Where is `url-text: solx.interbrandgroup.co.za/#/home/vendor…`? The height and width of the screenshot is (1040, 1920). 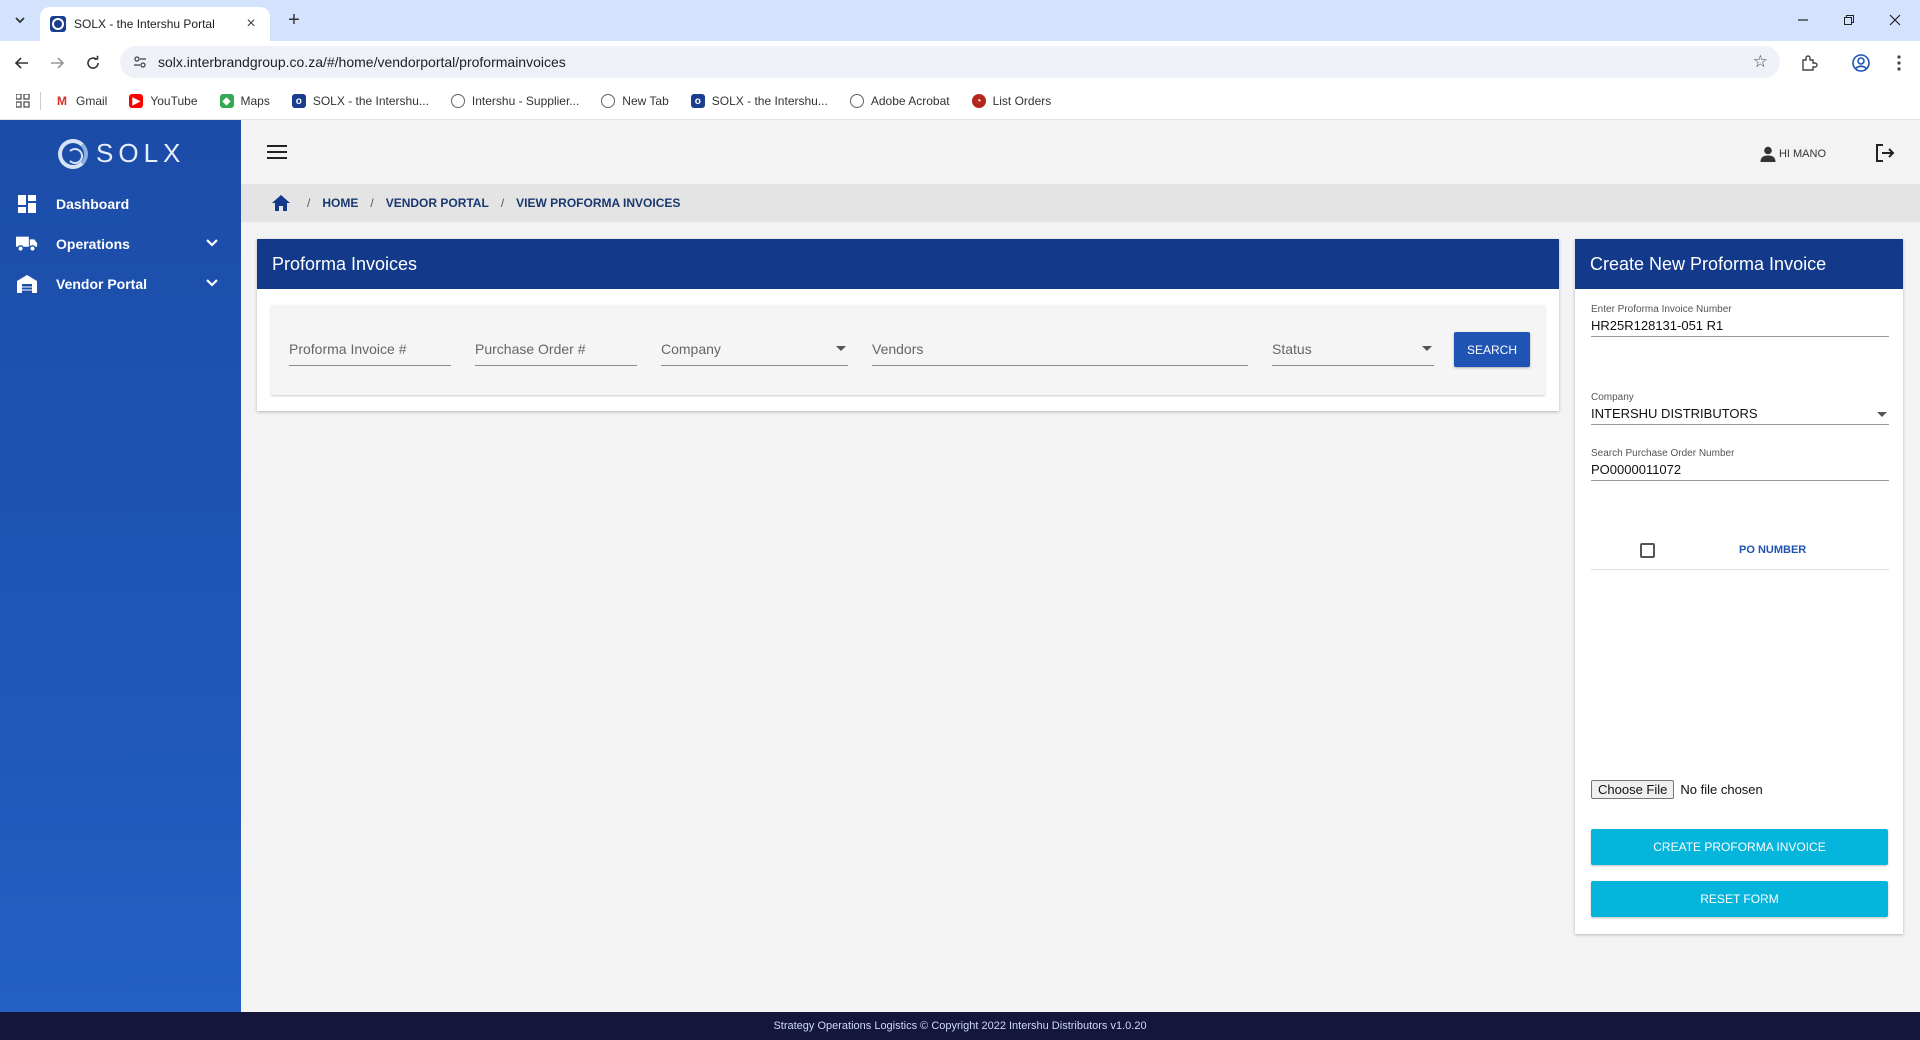 url-text: solx.interbrandgroup.co.za/#/home/vendor… is located at coordinates (362, 62).